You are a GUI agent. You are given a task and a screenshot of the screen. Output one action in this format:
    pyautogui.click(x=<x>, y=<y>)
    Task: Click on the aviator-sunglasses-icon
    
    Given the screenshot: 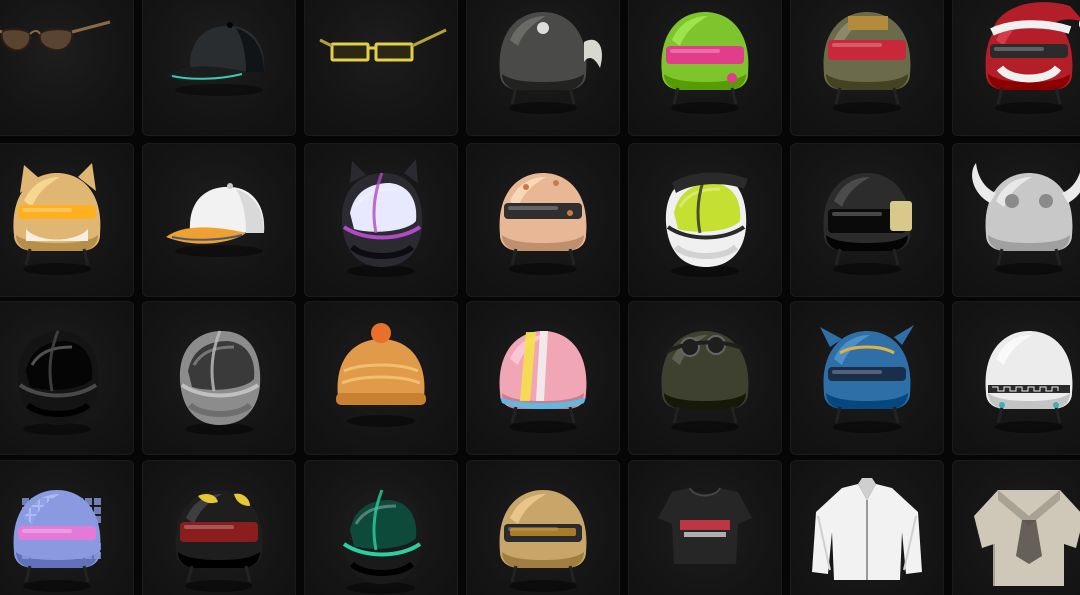 What is the action you would take?
    pyautogui.click(x=55, y=36)
    